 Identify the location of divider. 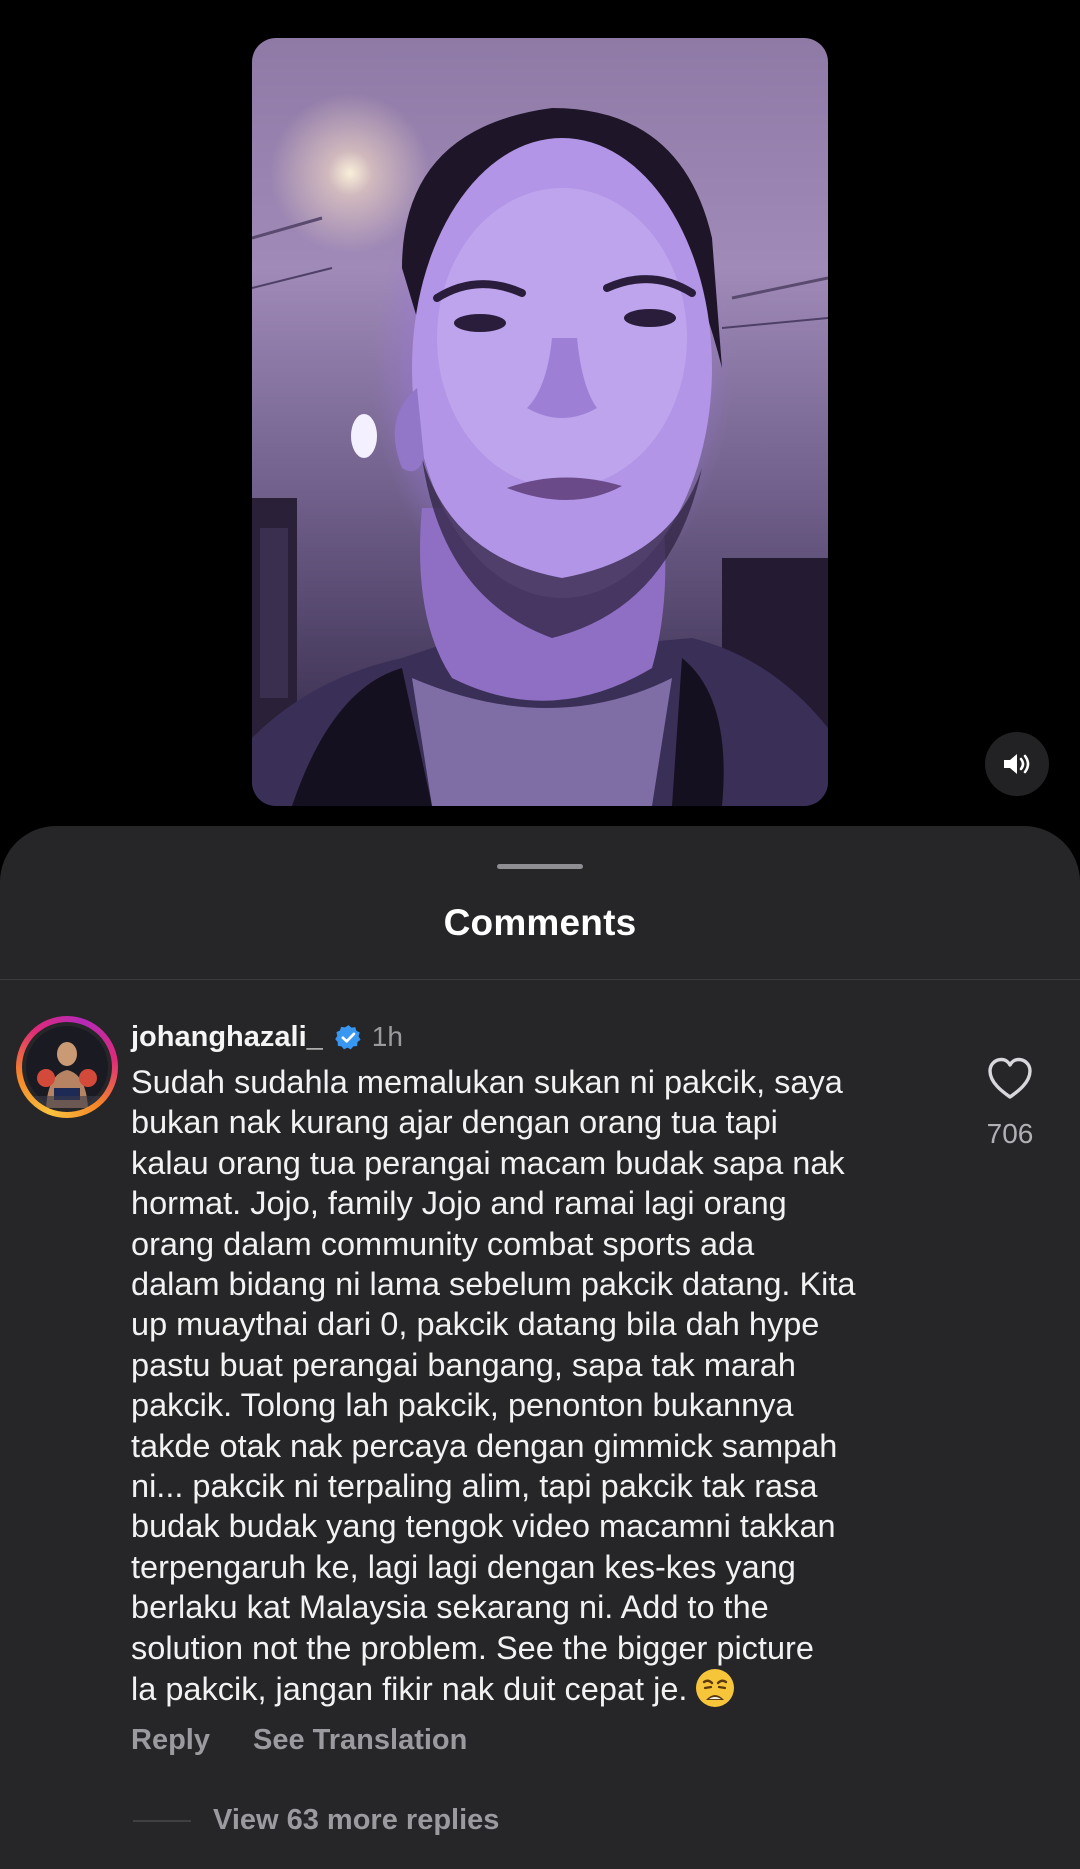
(540, 979).